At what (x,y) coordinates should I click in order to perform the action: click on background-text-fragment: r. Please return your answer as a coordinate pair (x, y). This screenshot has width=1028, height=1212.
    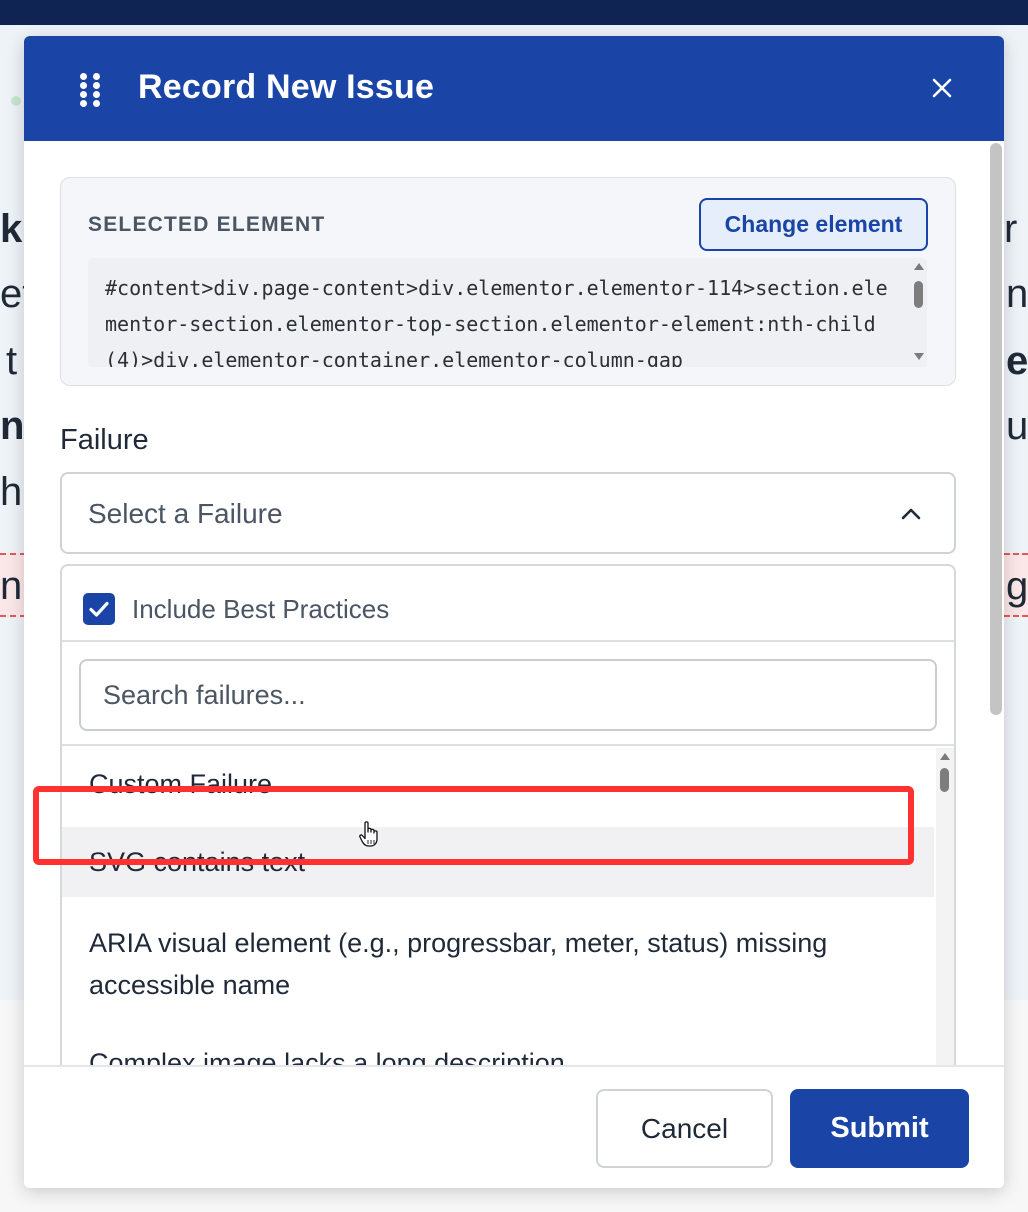
    Looking at the image, I should click on (1011, 229).